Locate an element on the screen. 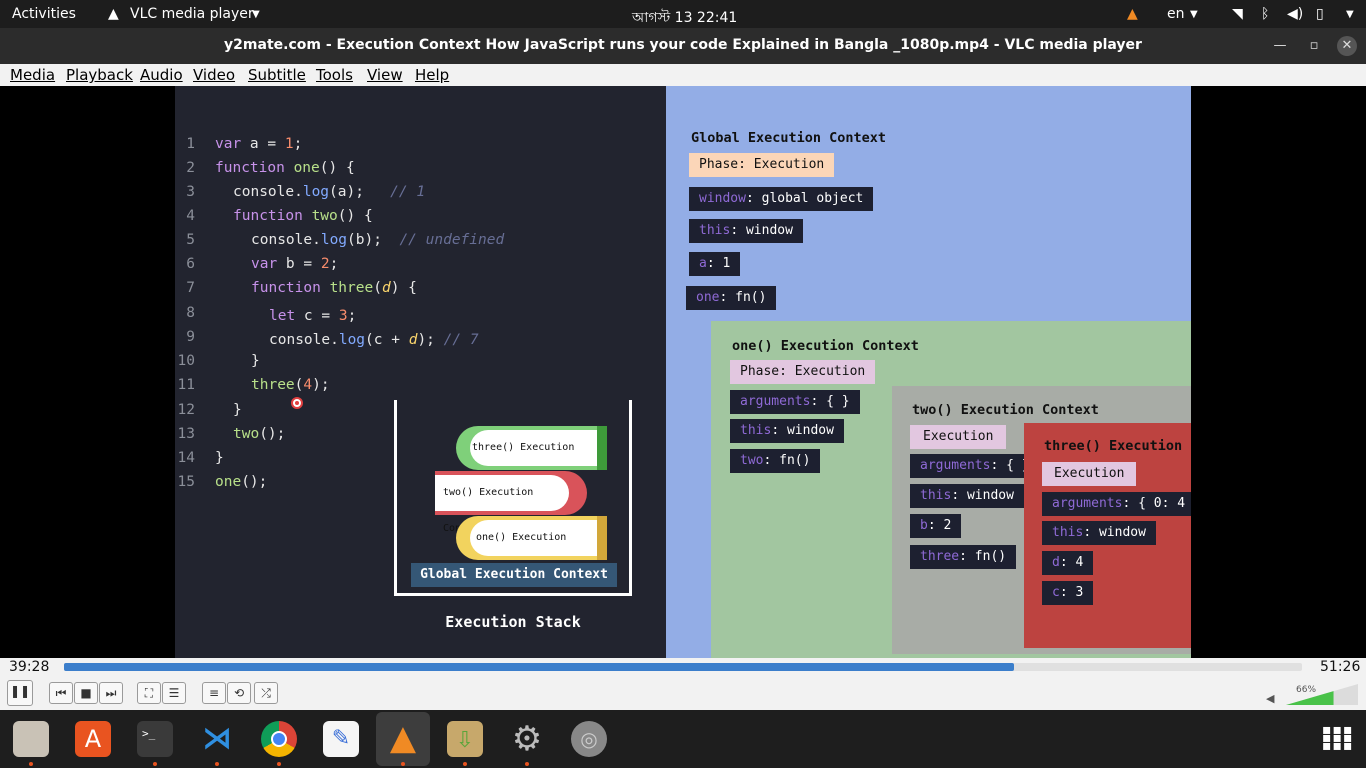  execution-stack-label: Execution Stack is located at coordinates (513, 622).